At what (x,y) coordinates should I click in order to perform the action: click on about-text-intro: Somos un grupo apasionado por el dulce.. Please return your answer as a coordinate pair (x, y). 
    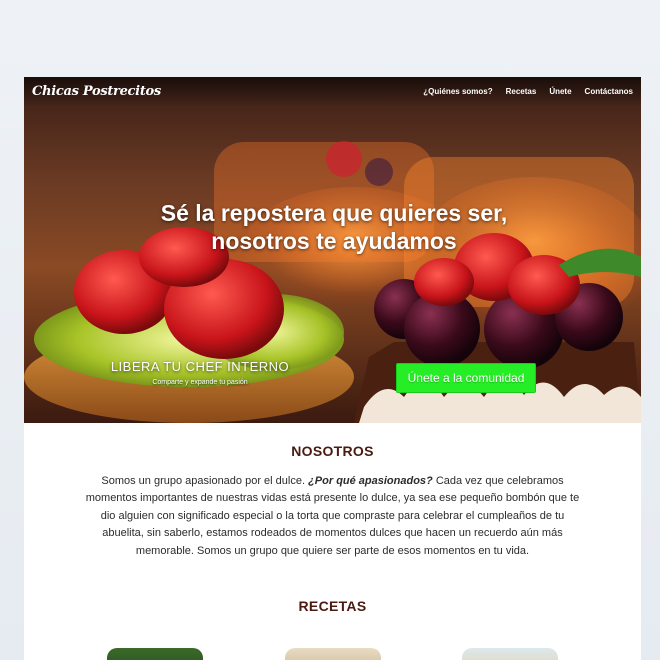
    Looking at the image, I should click on (205, 481).